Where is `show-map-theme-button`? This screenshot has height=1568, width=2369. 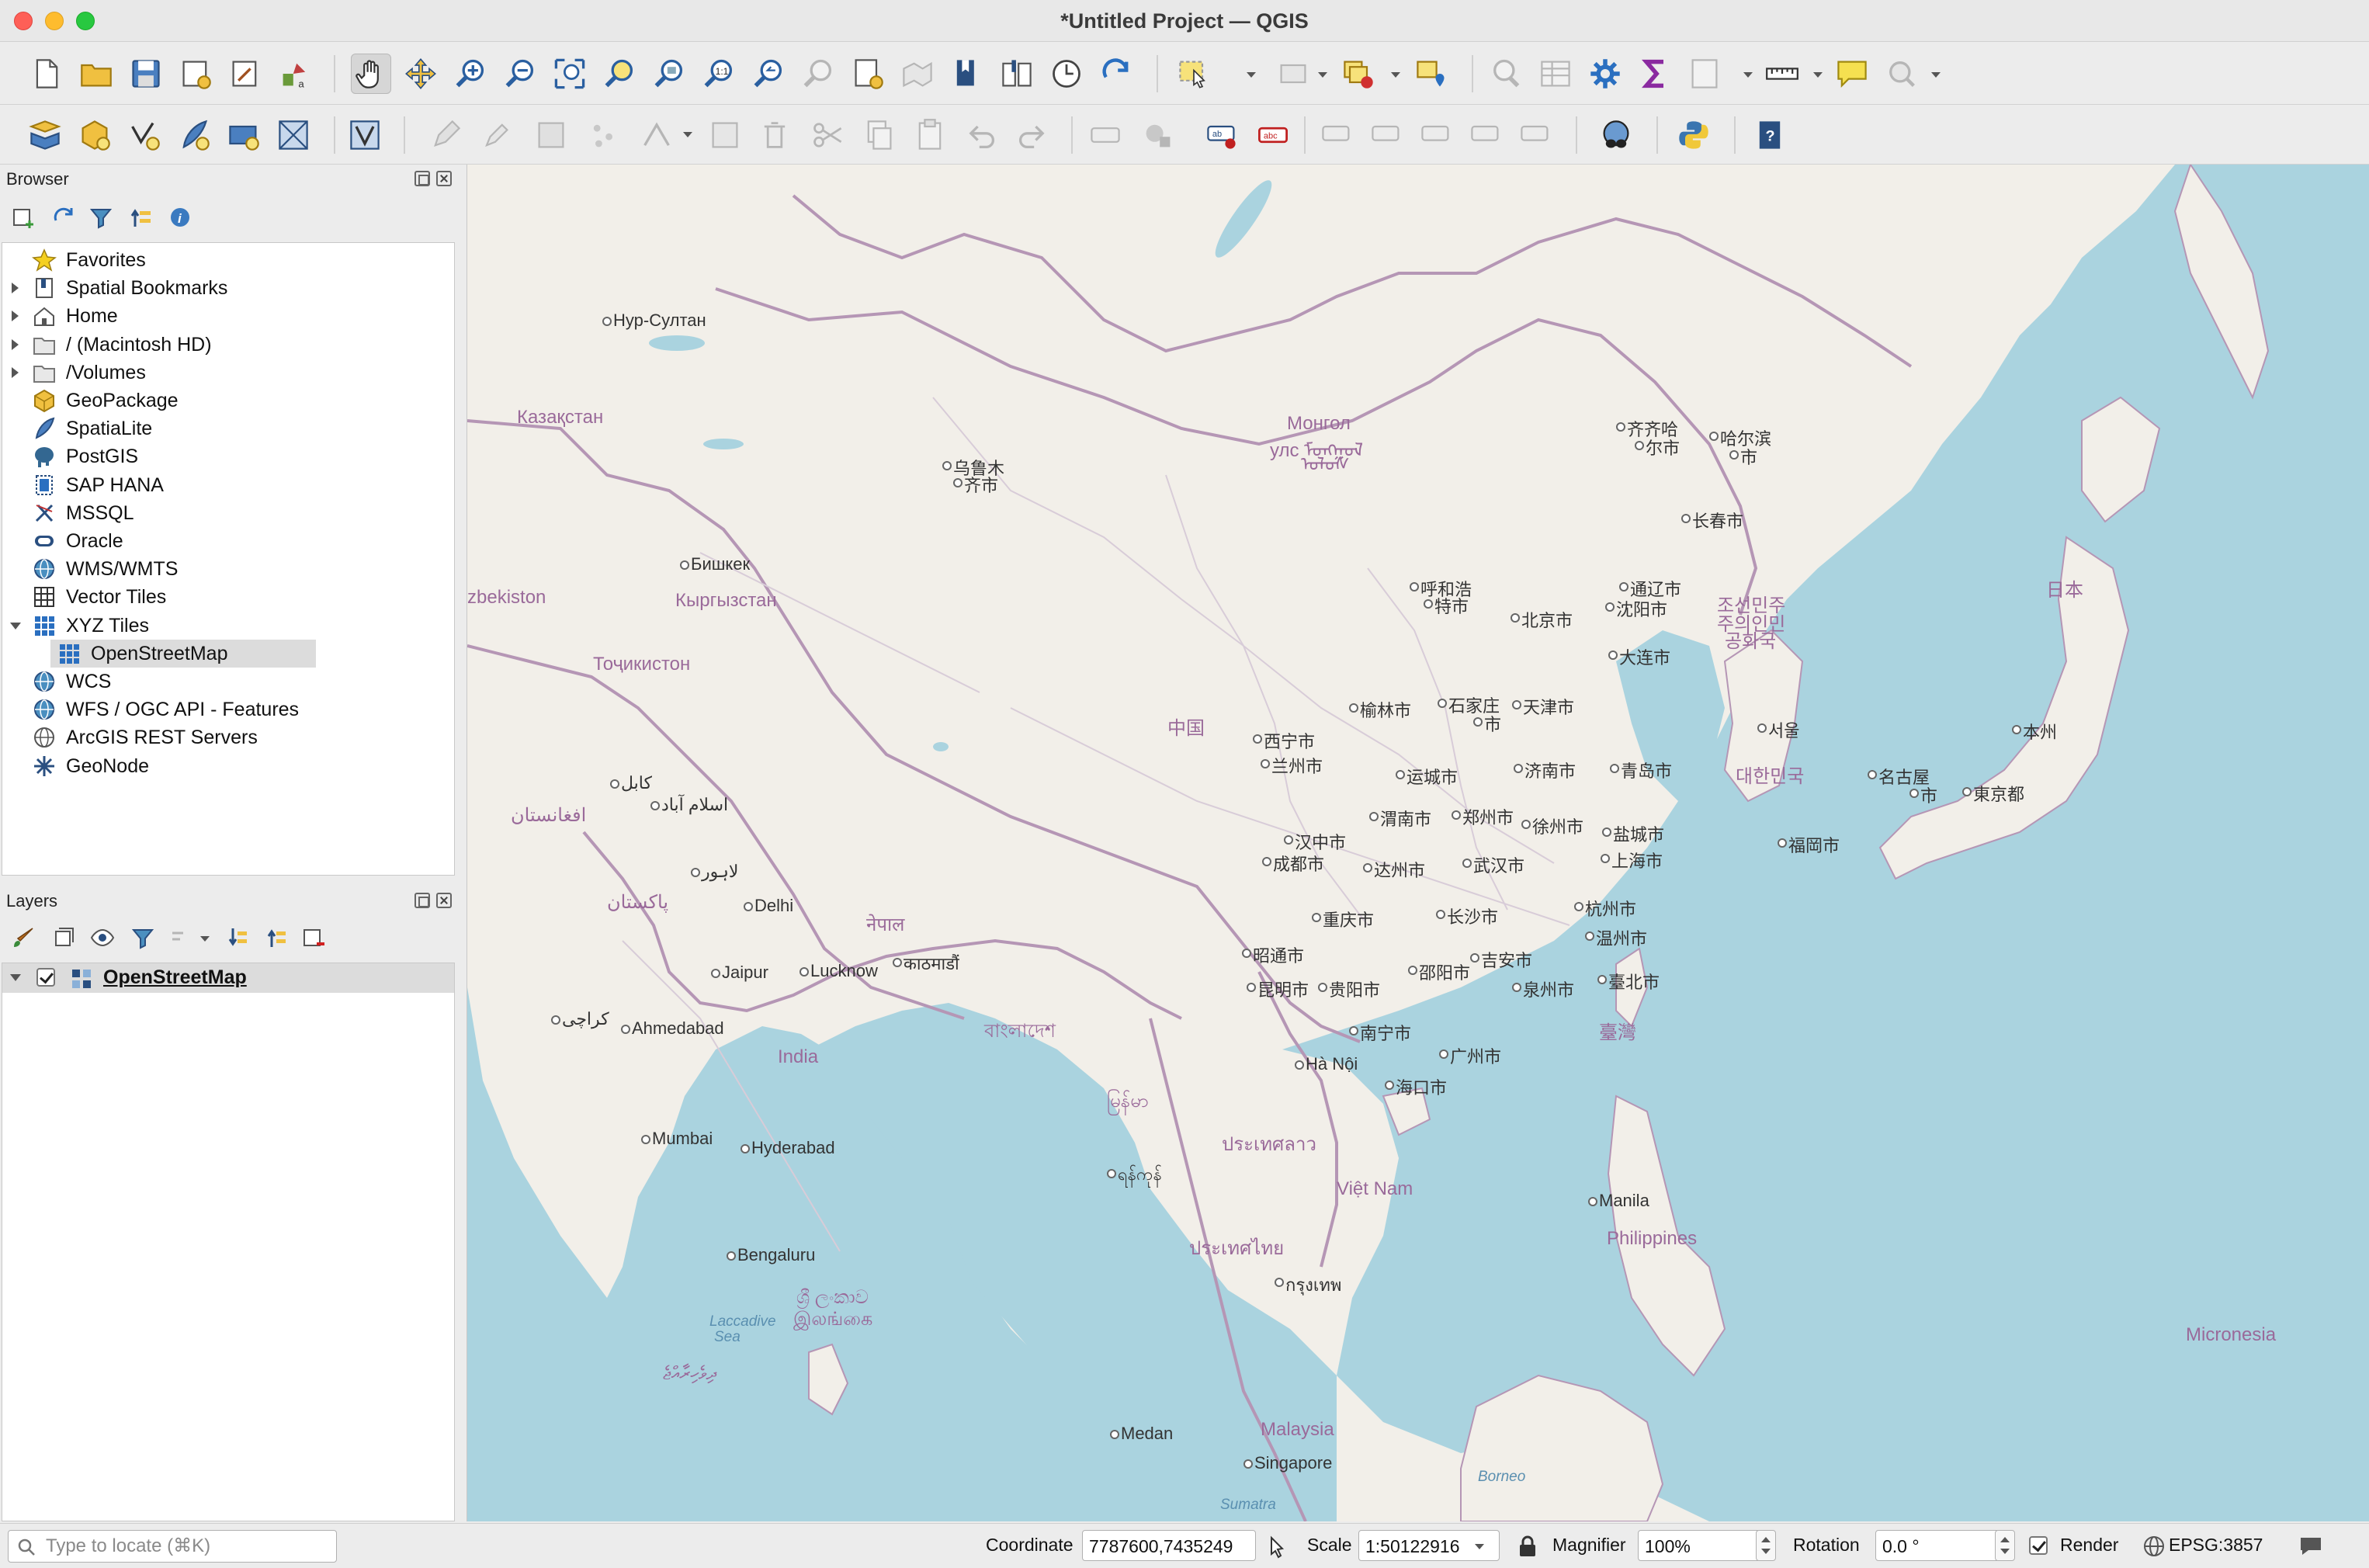
show-map-theme-button is located at coordinates (1902, 74).